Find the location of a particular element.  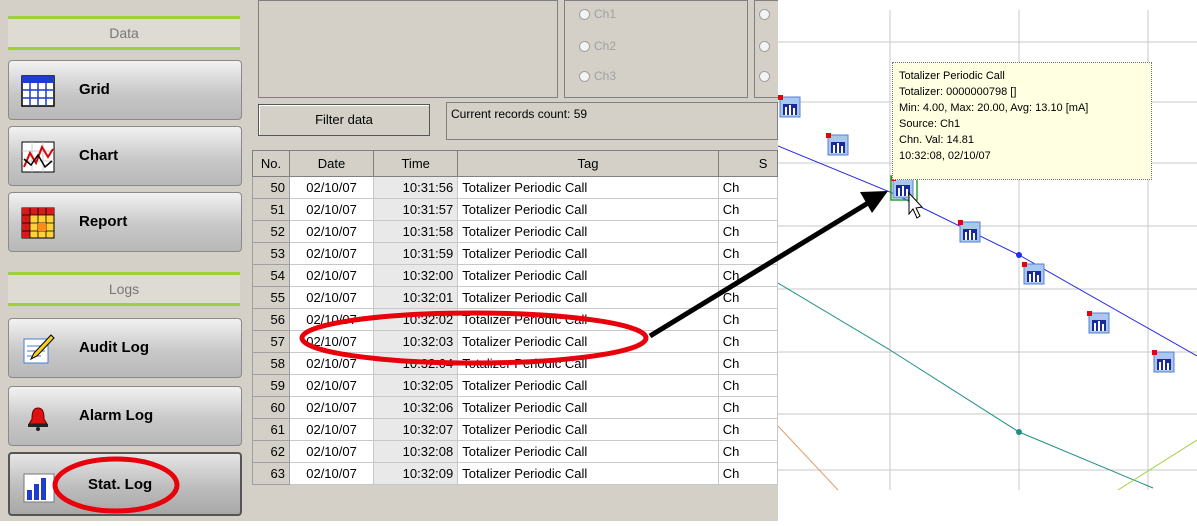

row-number-cell: 60 is located at coordinates (271, 407).